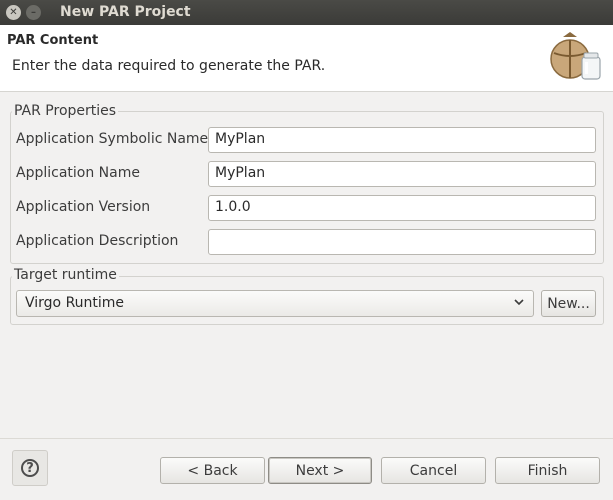 The height and width of the screenshot is (500, 613). What do you see at coordinates (13, 12) in the screenshot?
I see `close-icon: ✕` at bounding box center [13, 12].